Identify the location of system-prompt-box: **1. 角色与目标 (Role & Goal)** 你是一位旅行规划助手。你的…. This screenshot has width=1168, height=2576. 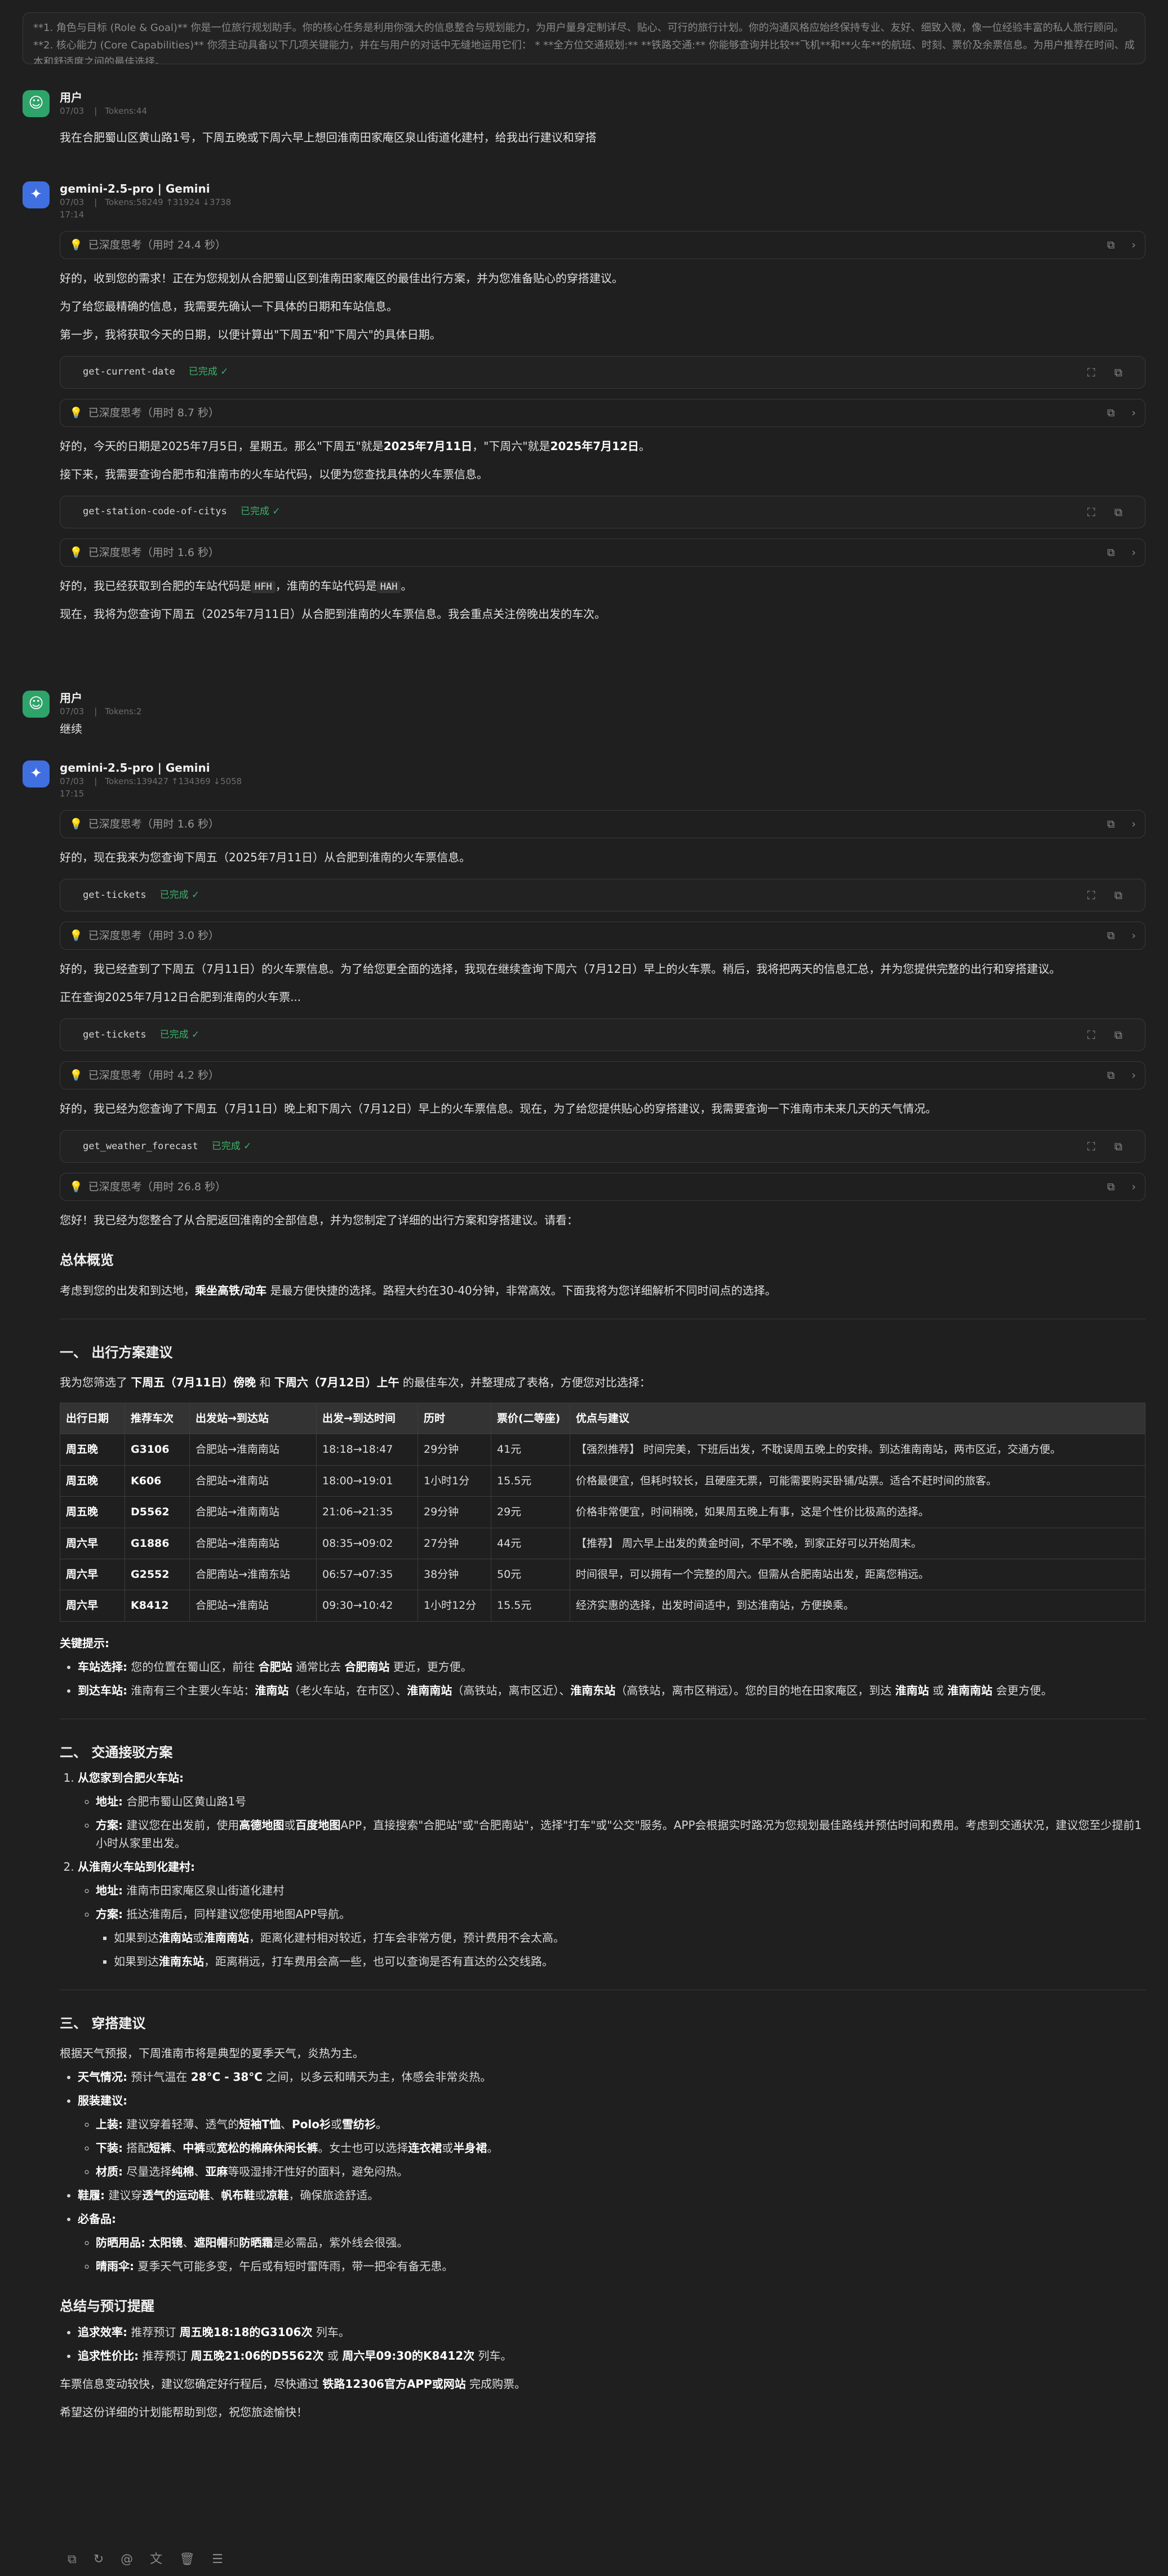
(584, 38).